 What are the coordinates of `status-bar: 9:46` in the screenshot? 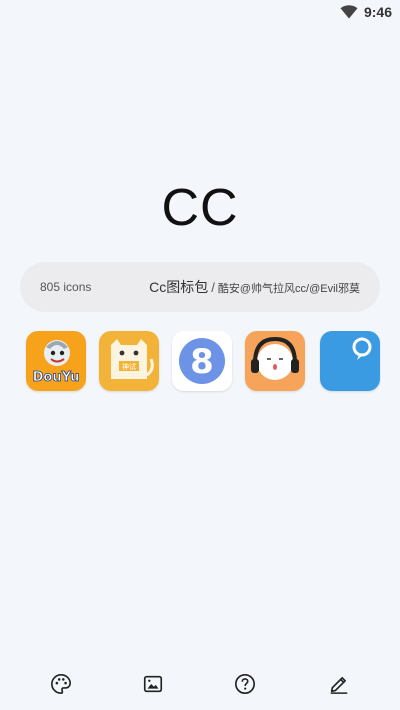 It's located at (200, 12).